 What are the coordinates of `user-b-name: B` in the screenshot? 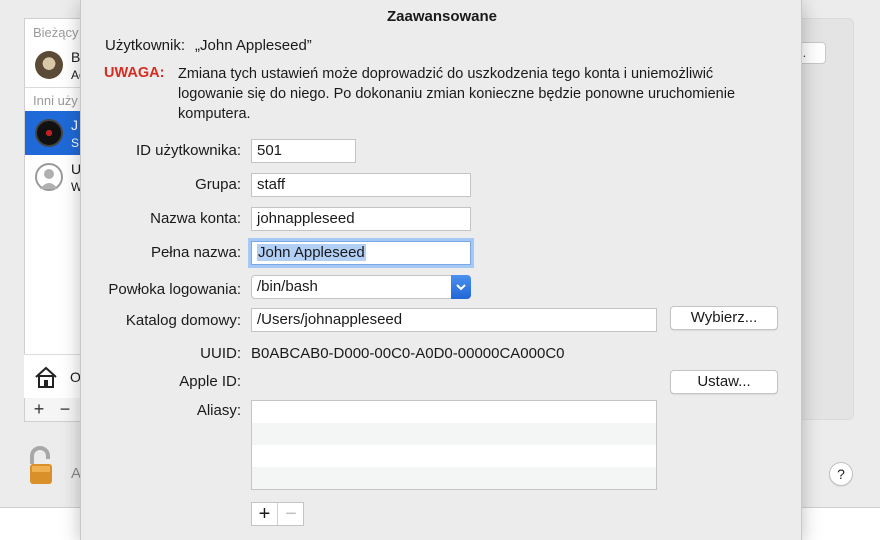 It's located at (76, 57).